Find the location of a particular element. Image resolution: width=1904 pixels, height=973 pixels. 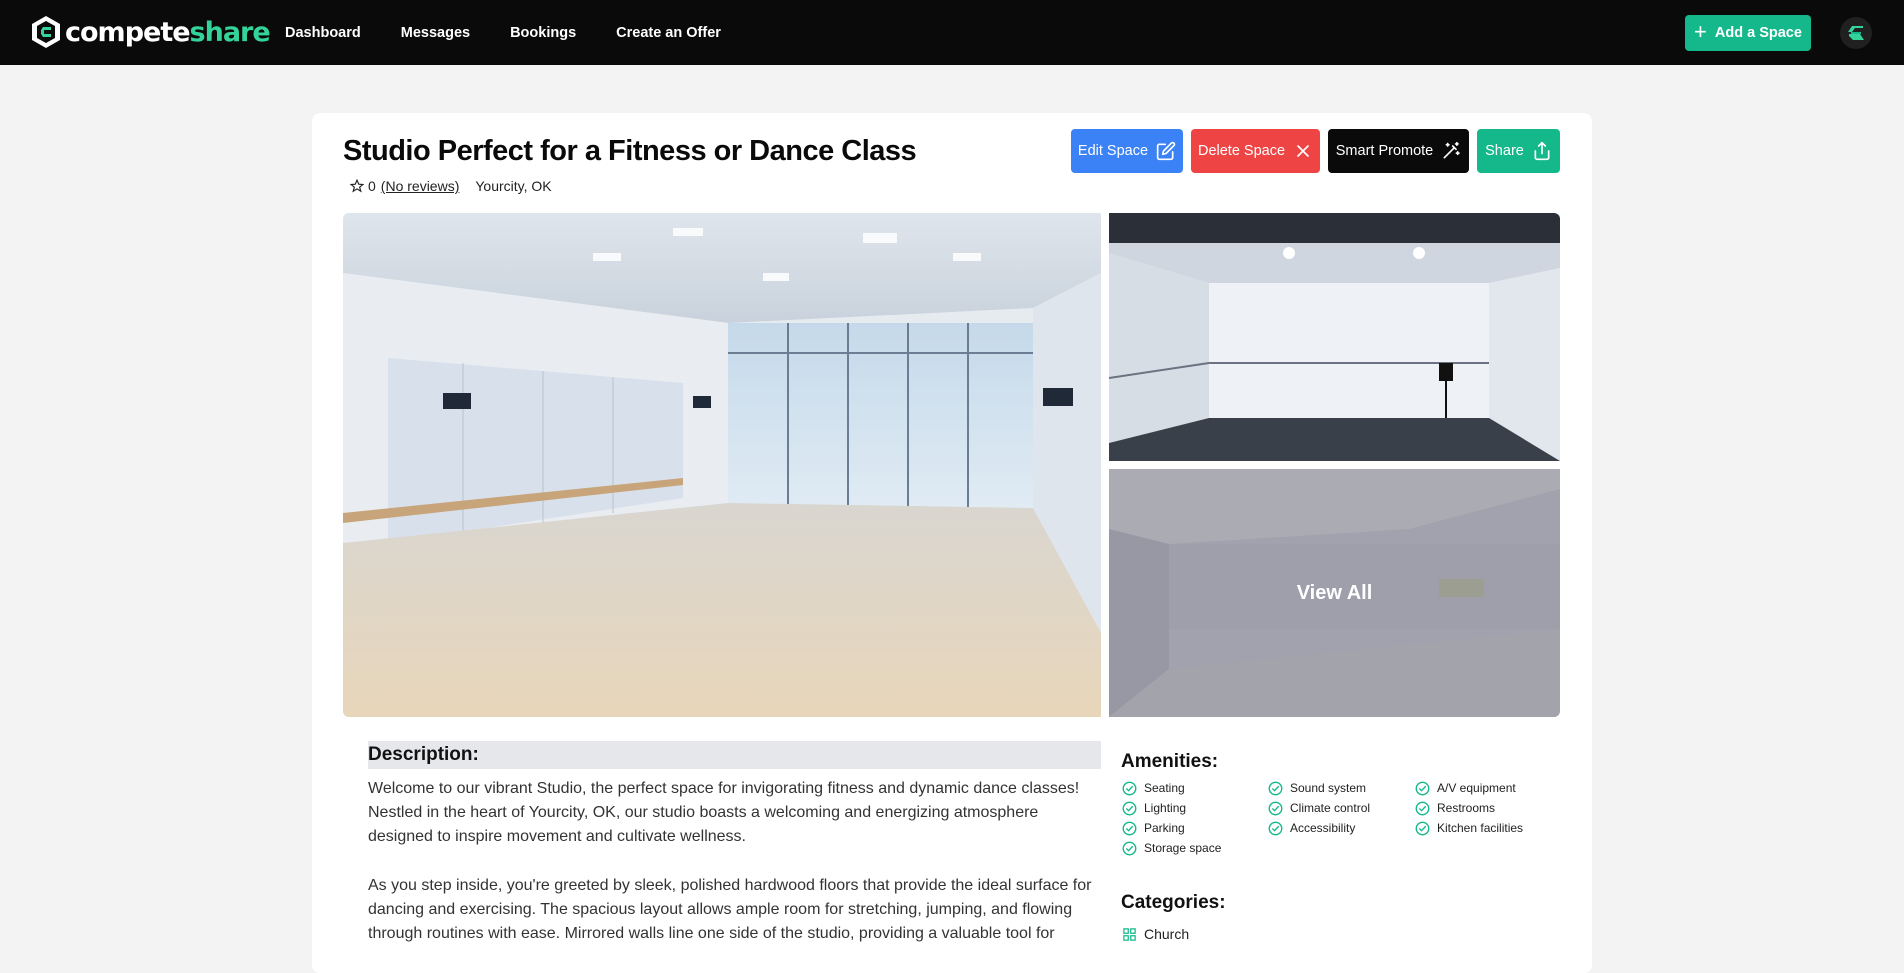

amenity-label: Kitchen facilities is located at coordinates (1480, 828).